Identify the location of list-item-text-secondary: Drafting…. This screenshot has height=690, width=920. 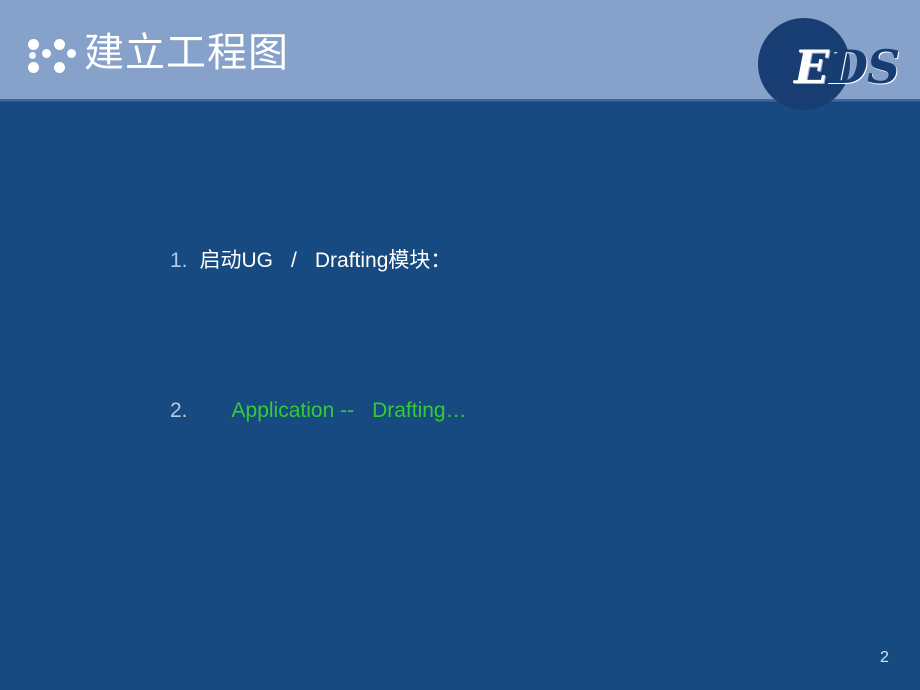
(419, 410).